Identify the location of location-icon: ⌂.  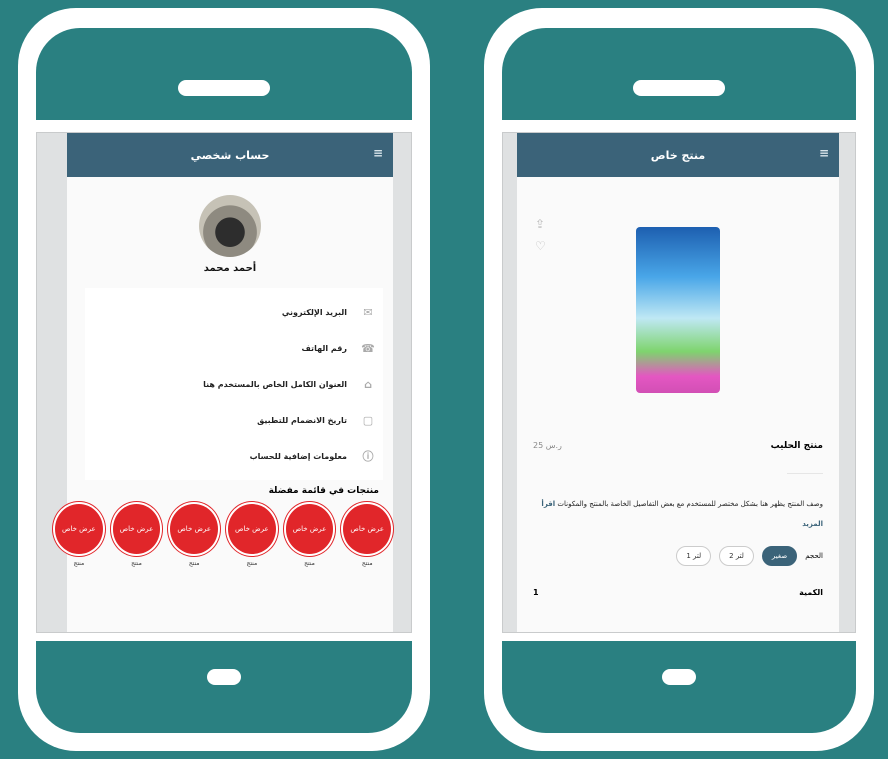
(368, 384).